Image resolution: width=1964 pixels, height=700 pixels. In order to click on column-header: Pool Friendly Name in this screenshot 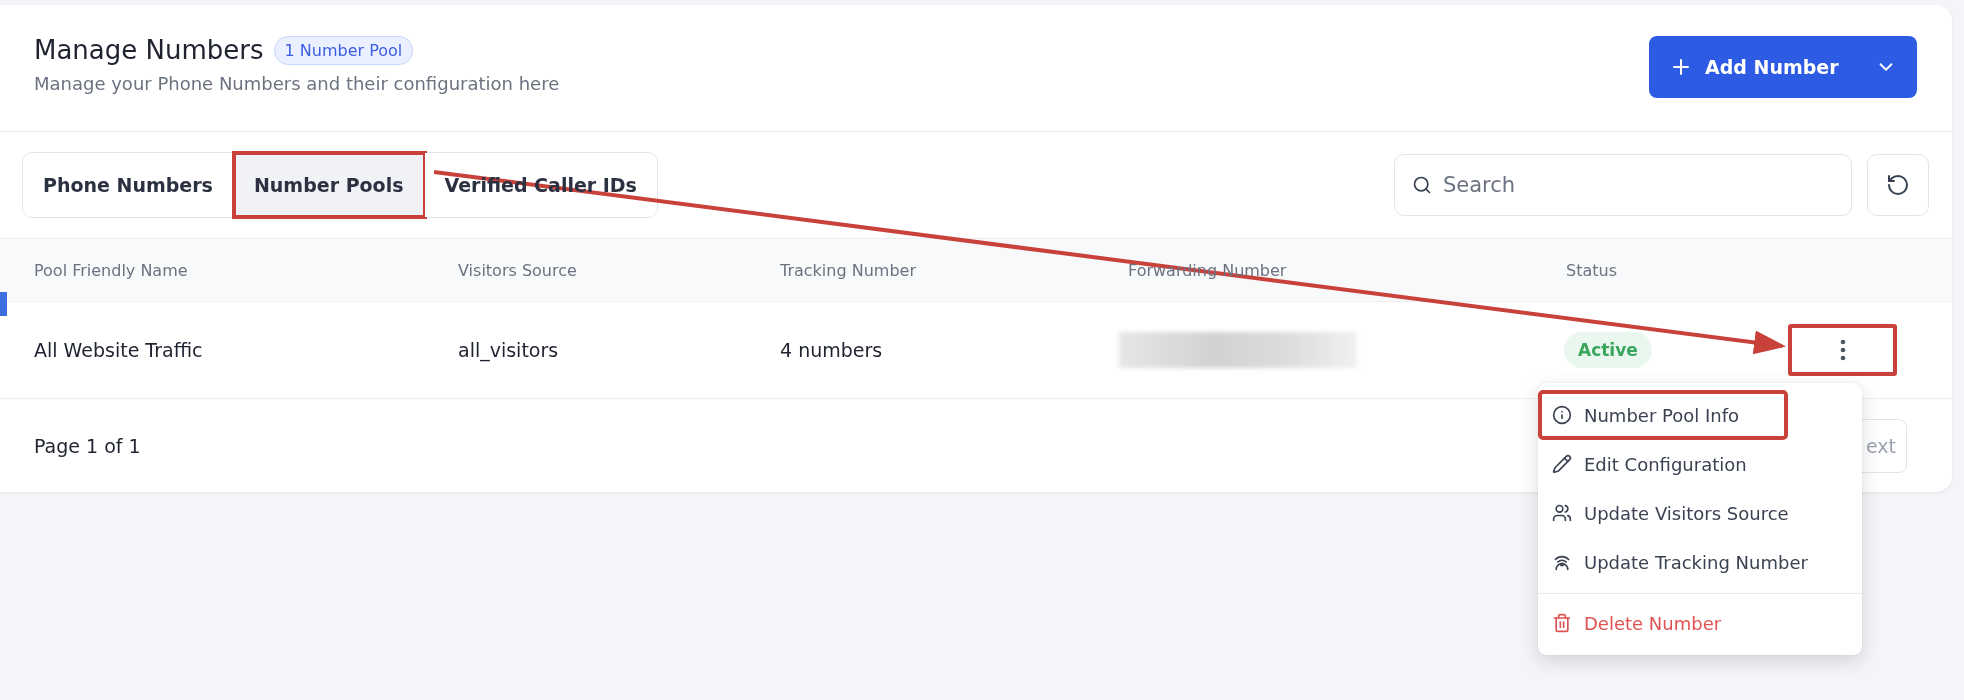, I will do `click(111, 270)`.